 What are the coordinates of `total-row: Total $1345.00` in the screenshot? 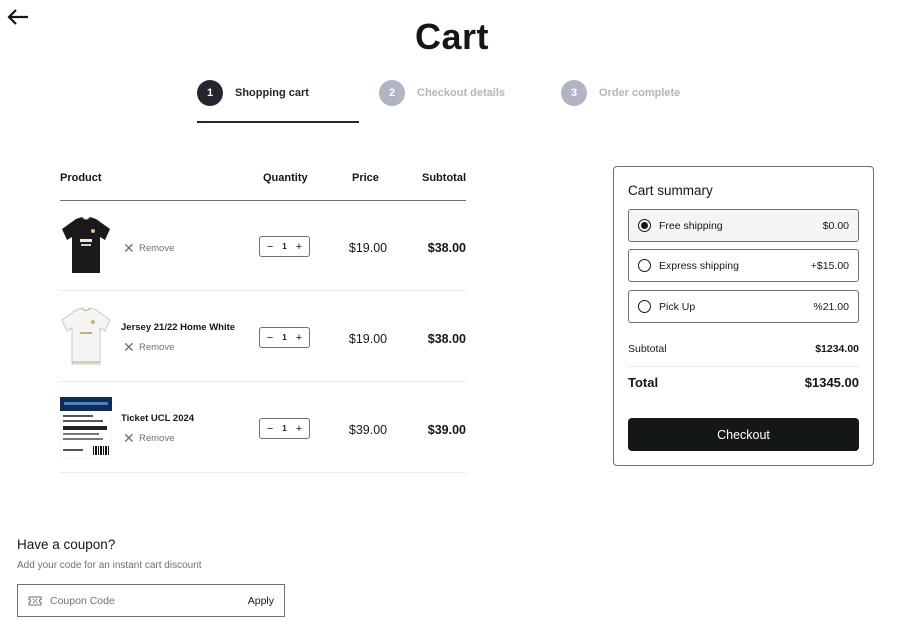 It's located at (743, 382).